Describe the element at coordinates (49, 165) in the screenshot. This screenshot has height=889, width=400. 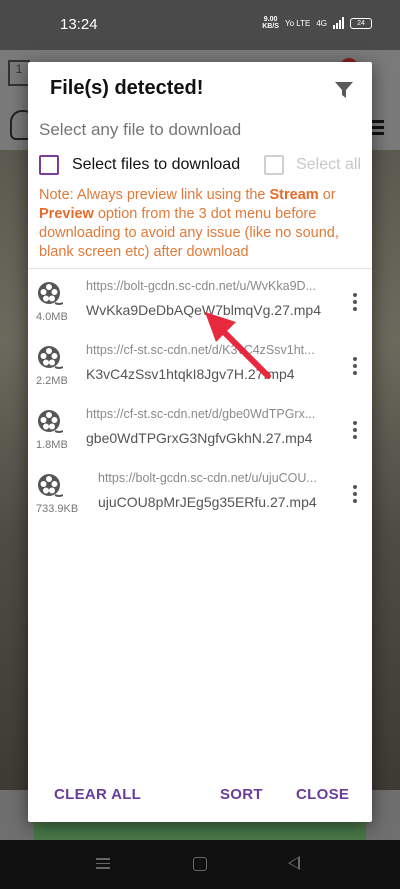
I see `select-files-checkbox` at that location.